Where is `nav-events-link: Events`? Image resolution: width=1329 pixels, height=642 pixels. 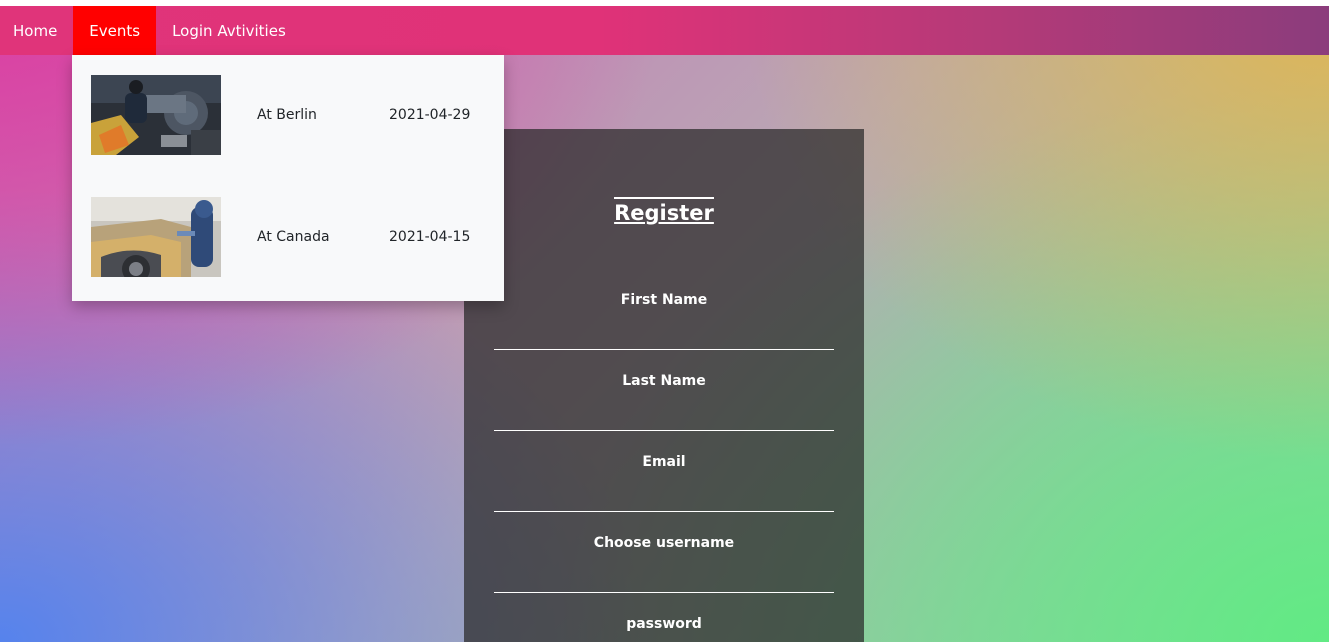
nav-events-link: Events is located at coordinates (115, 30).